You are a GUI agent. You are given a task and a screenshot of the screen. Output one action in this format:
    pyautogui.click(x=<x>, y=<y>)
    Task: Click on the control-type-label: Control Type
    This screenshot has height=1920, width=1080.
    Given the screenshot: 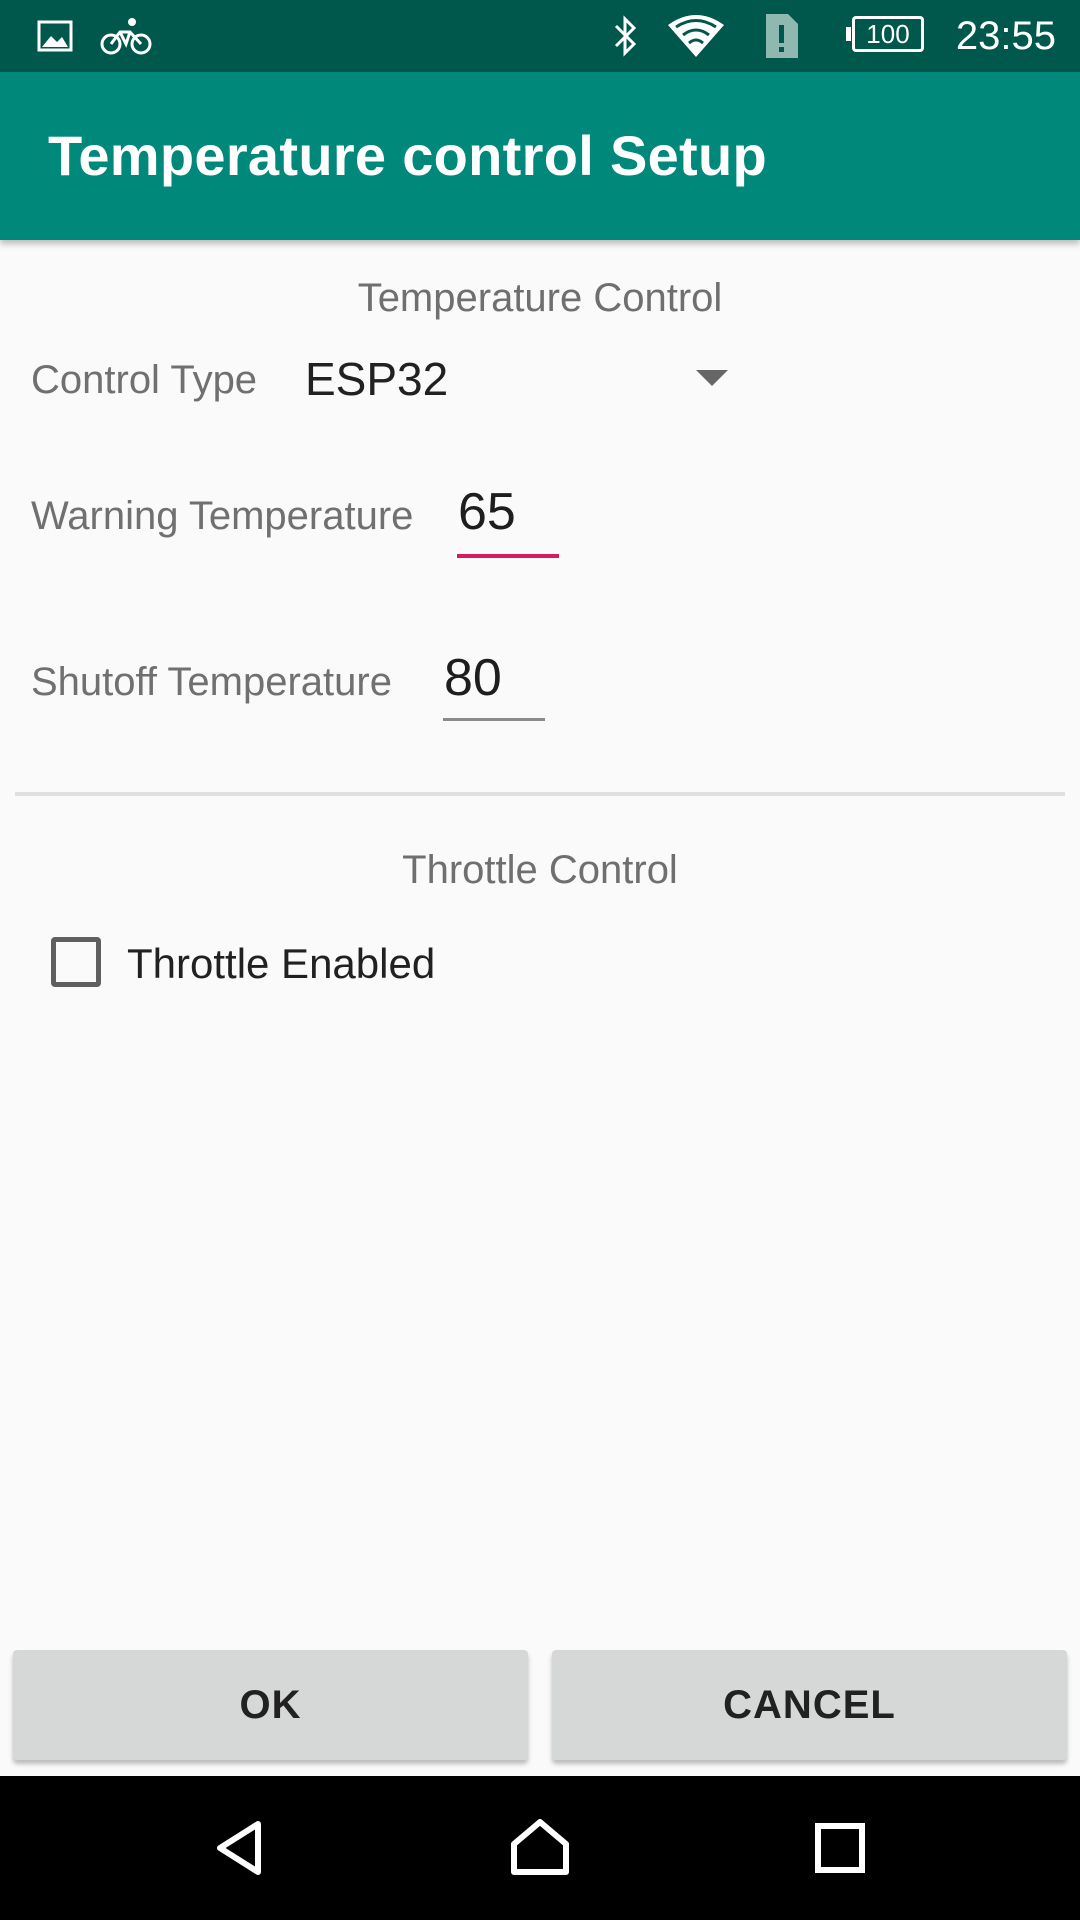 What is the action you would take?
    pyautogui.click(x=144, y=380)
    